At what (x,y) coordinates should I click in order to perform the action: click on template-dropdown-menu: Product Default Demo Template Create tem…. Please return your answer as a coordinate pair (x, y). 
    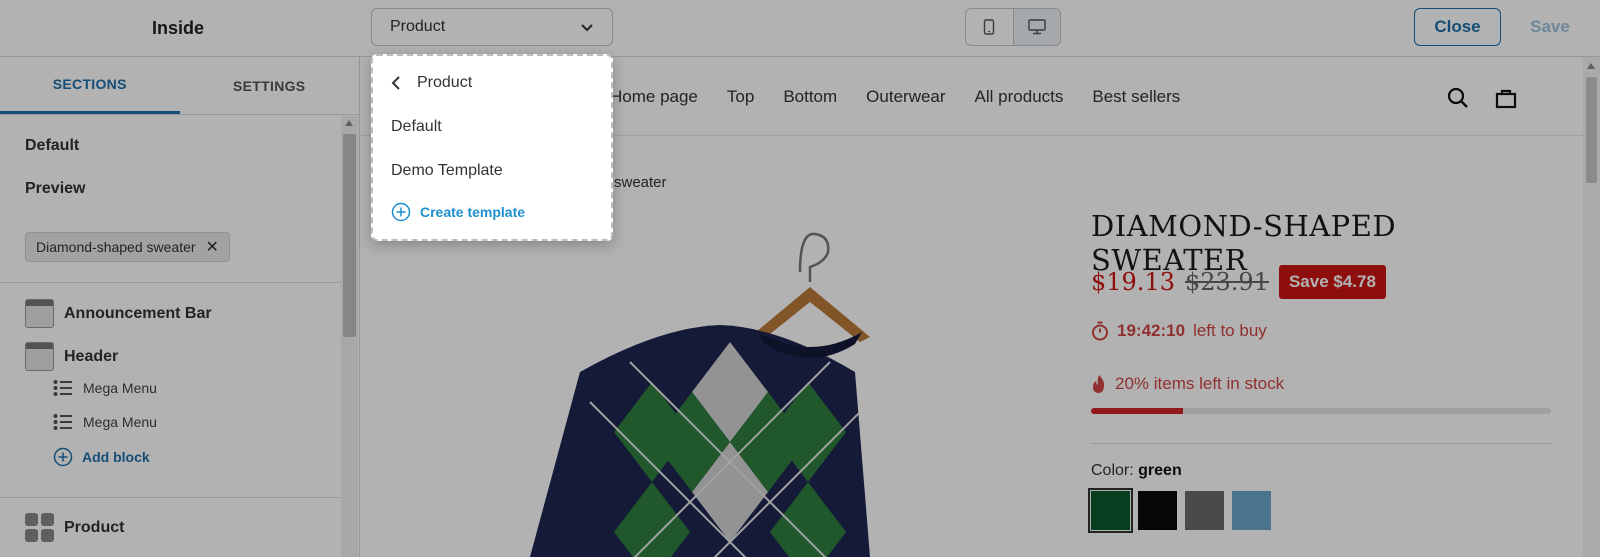
    Looking at the image, I should click on (492, 147).